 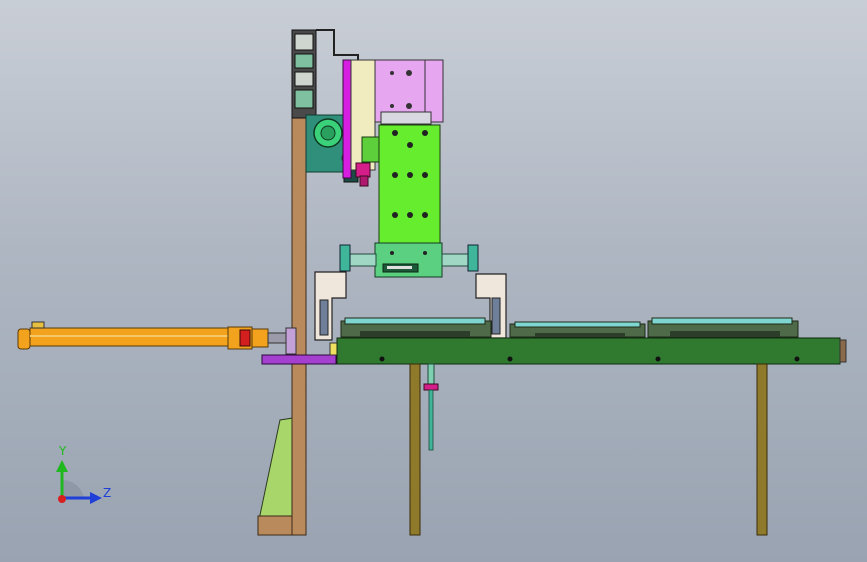 What do you see at coordinates (591, 351) in the screenshot?
I see `worktable` at bounding box center [591, 351].